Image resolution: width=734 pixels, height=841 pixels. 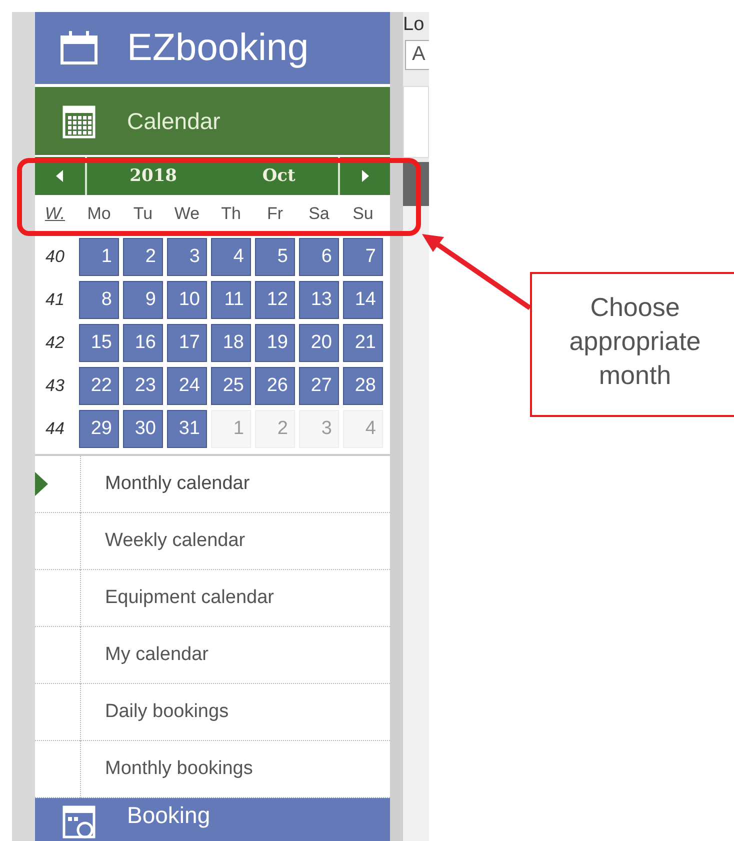 What do you see at coordinates (363, 300) in the screenshot?
I see `day-cell: 14` at bounding box center [363, 300].